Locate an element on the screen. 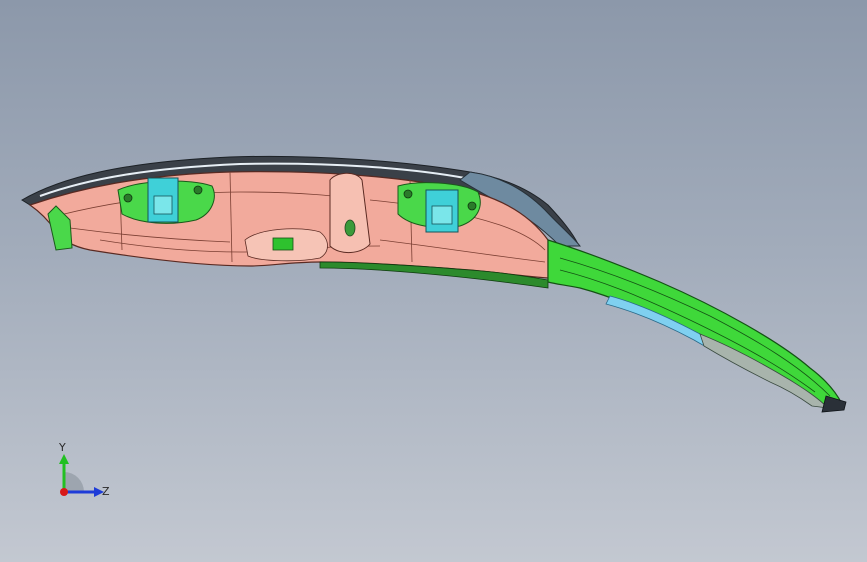  x-axis-origin is located at coordinates (64, 492).